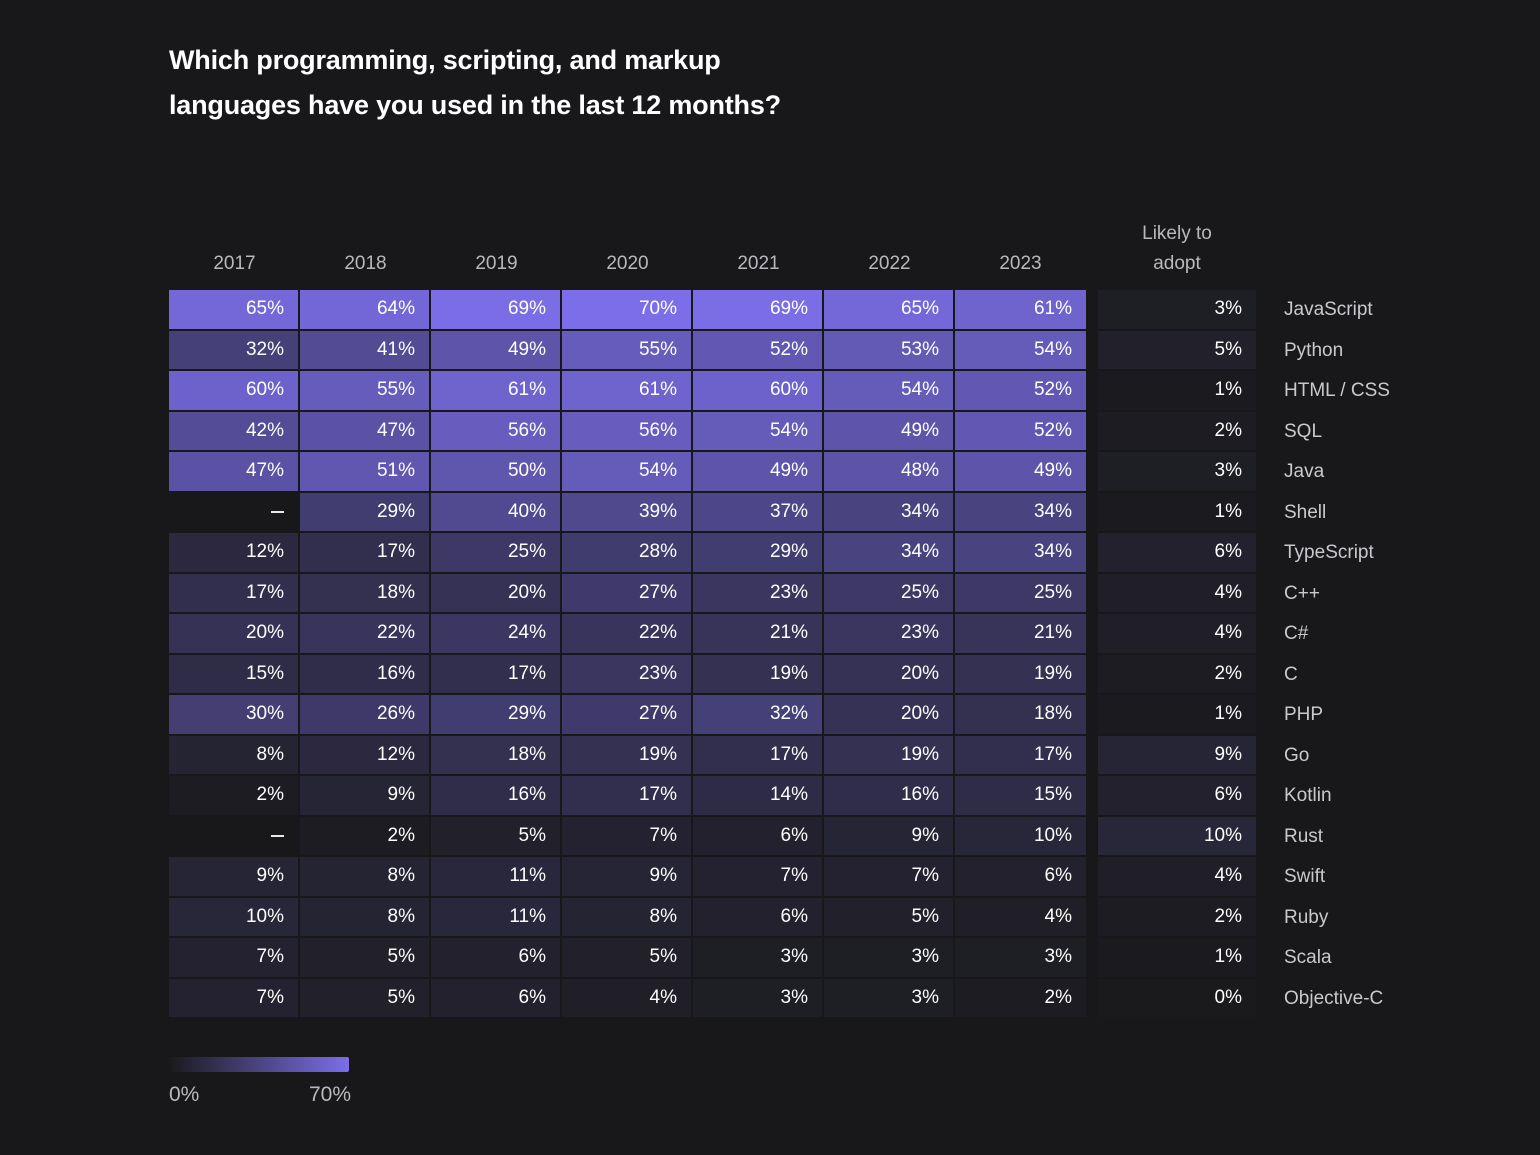 This screenshot has width=1540, height=1155. What do you see at coordinates (496, 472) in the screenshot?
I see `heatmap-cell: 50%` at bounding box center [496, 472].